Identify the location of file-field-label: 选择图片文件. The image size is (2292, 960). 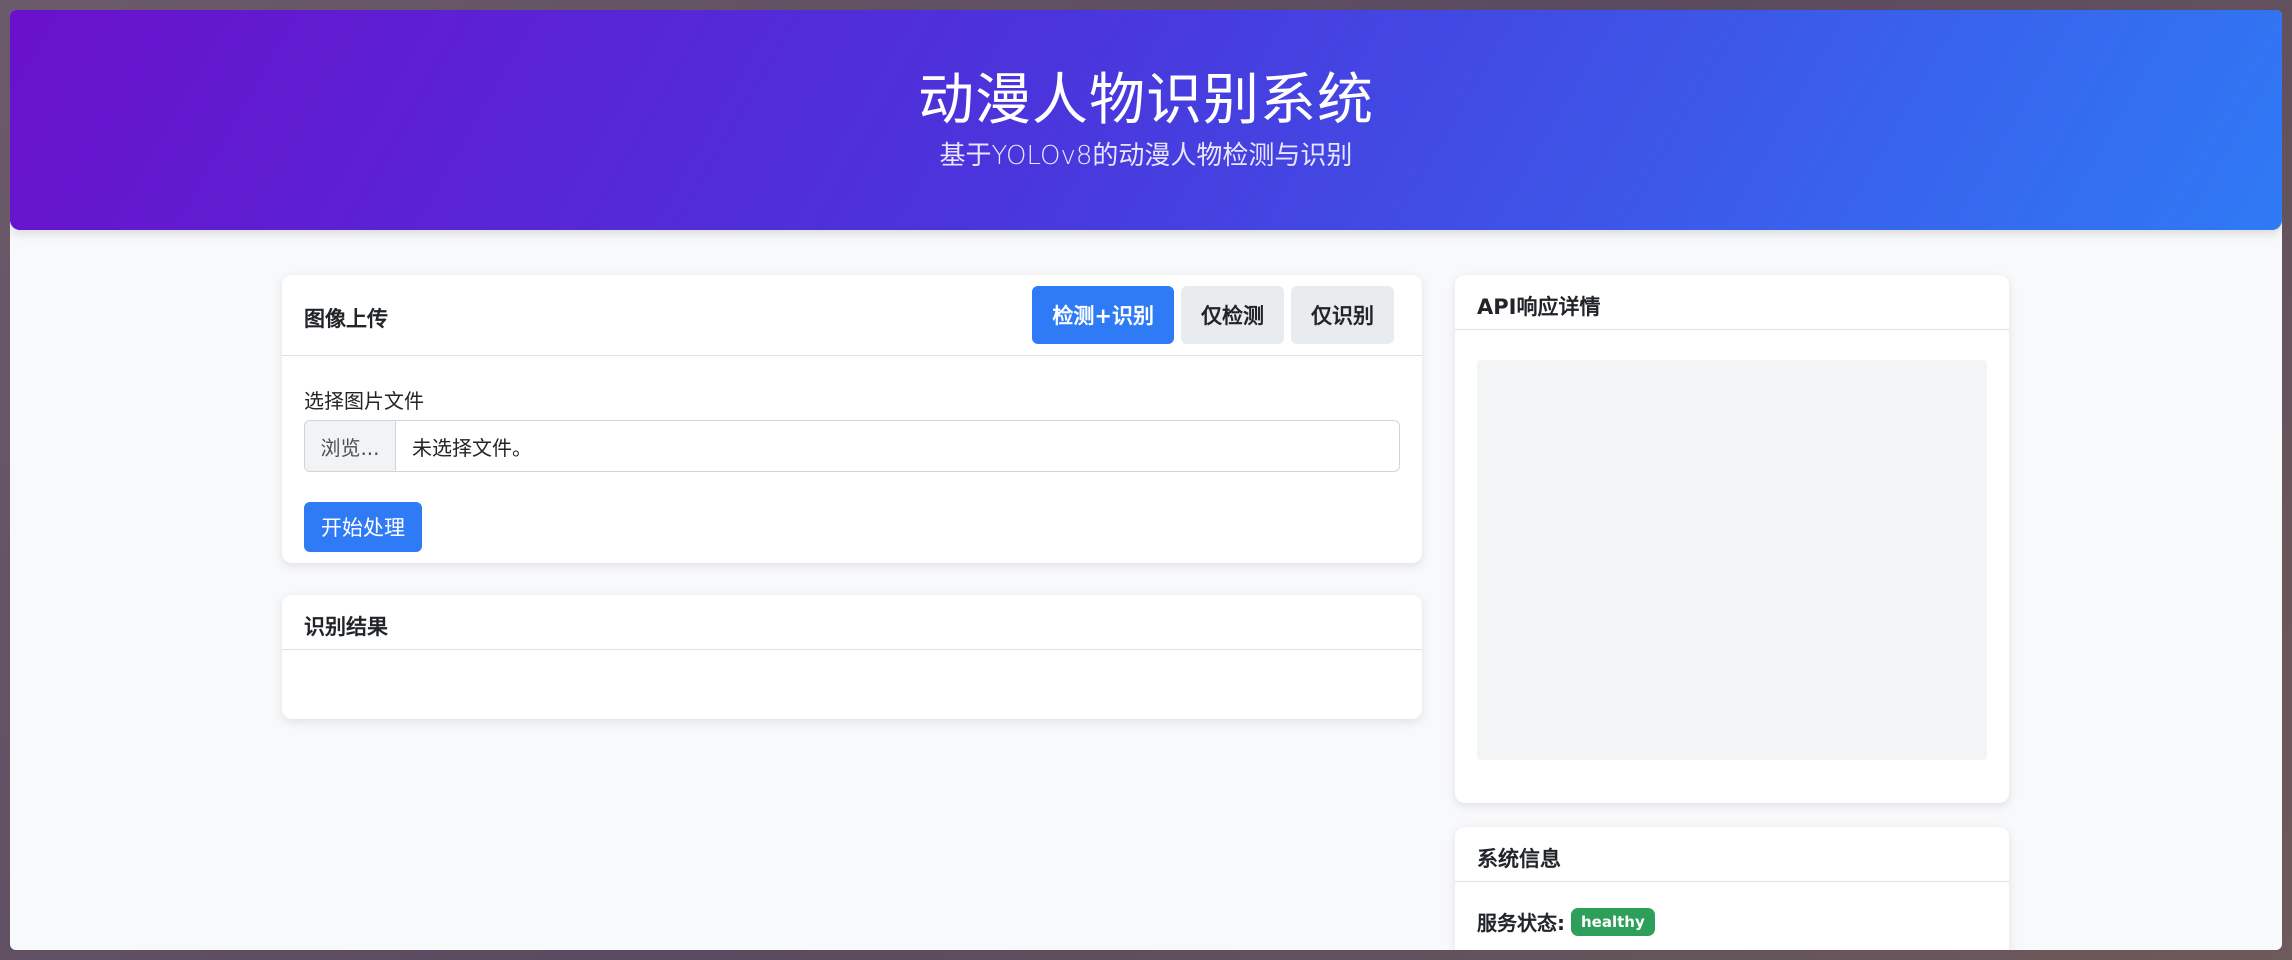
(364, 401).